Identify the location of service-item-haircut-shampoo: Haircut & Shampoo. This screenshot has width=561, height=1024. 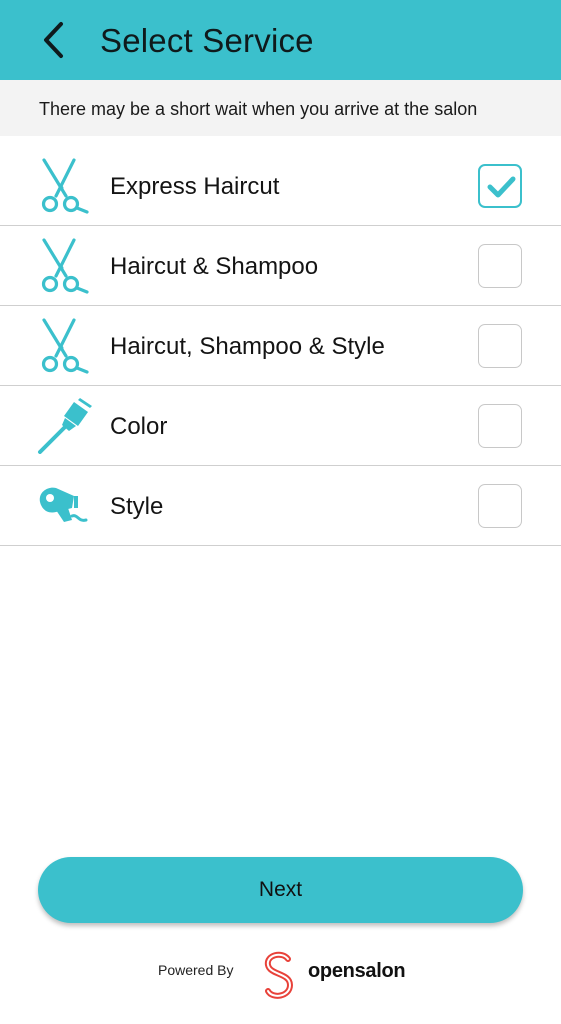
(280, 266).